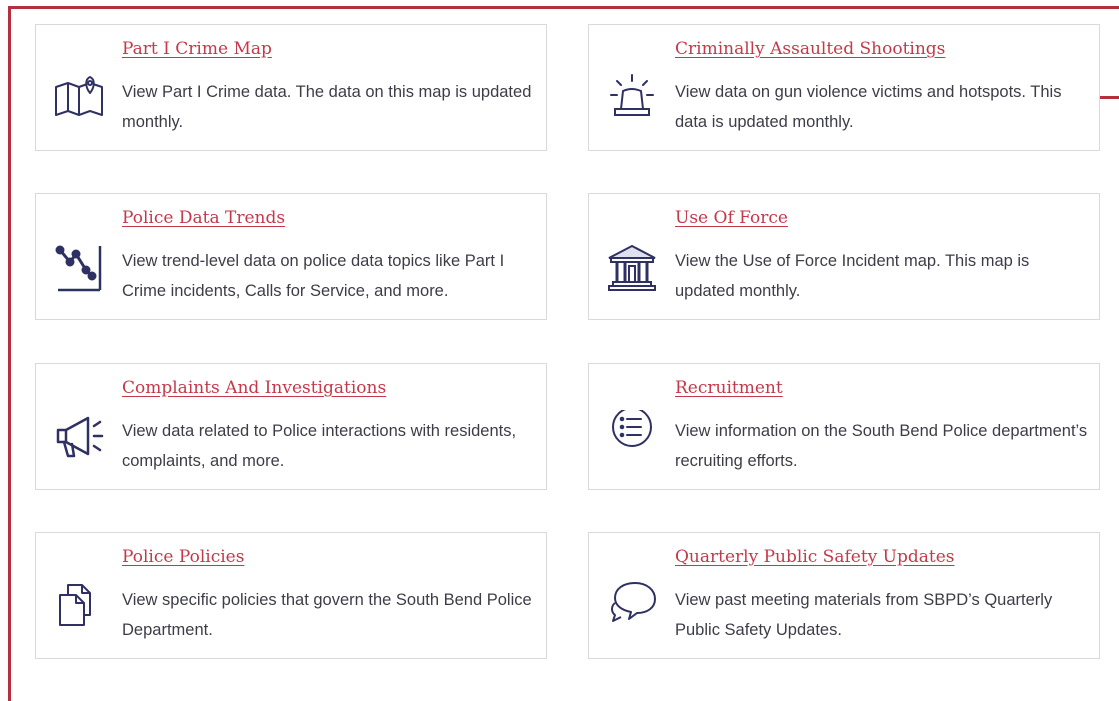 This screenshot has height=701, width=1119. What do you see at coordinates (197, 49) in the screenshot?
I see `card-title-link: Part I Crime Map` at bounding box center [197, 49].